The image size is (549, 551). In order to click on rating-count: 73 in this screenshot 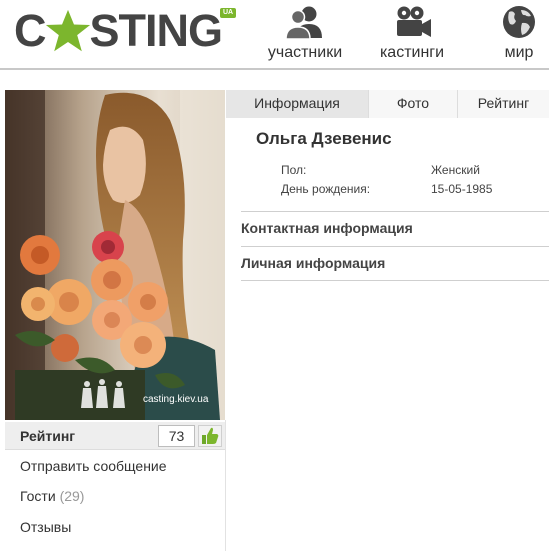, I will do `click(176, 436)`.